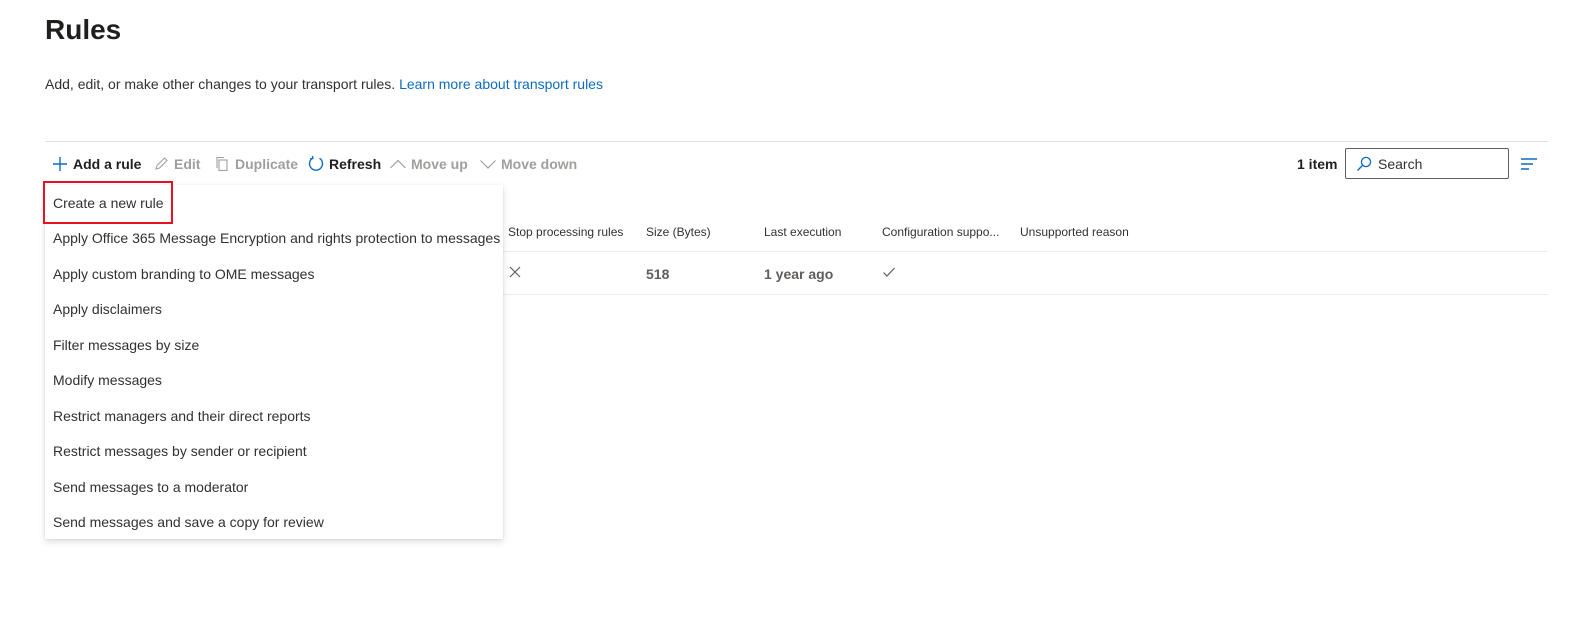 The width and height of the screenshot is (1593, 627). Describe the element at coordinates (83, 29) in the screenshot. I see `page-title: Rules` at that location.